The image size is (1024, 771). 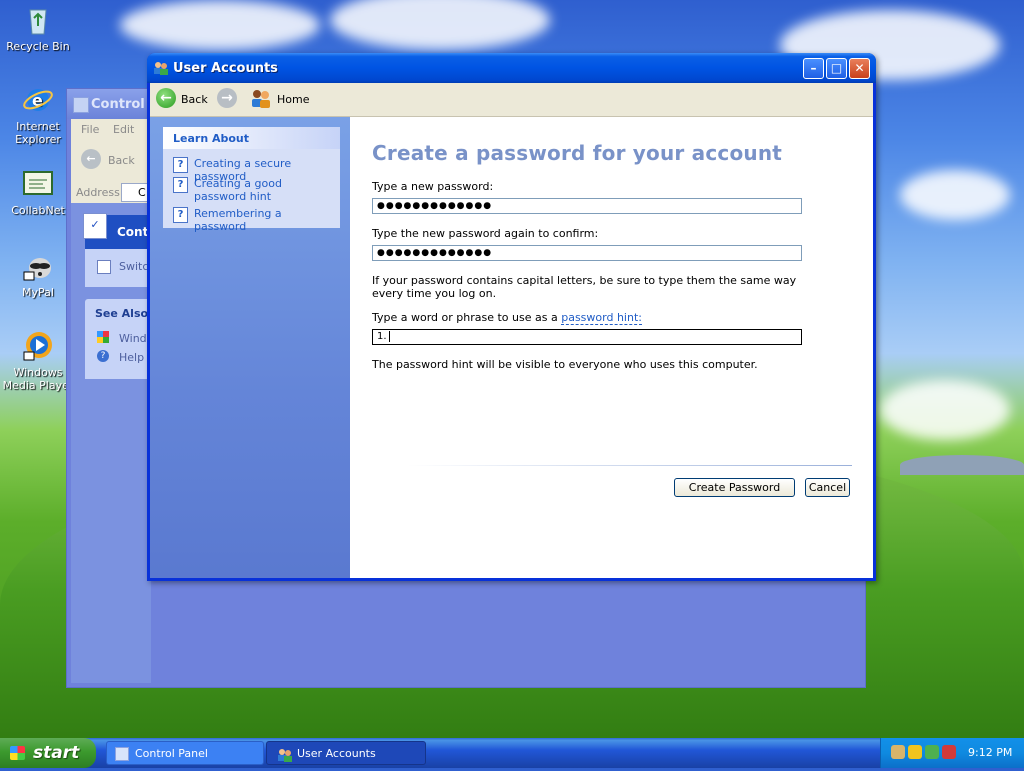 What do you see at coordinates (98, 192) in the screenshot?
I see `address-label: Address` at bounding box center [98, 192].